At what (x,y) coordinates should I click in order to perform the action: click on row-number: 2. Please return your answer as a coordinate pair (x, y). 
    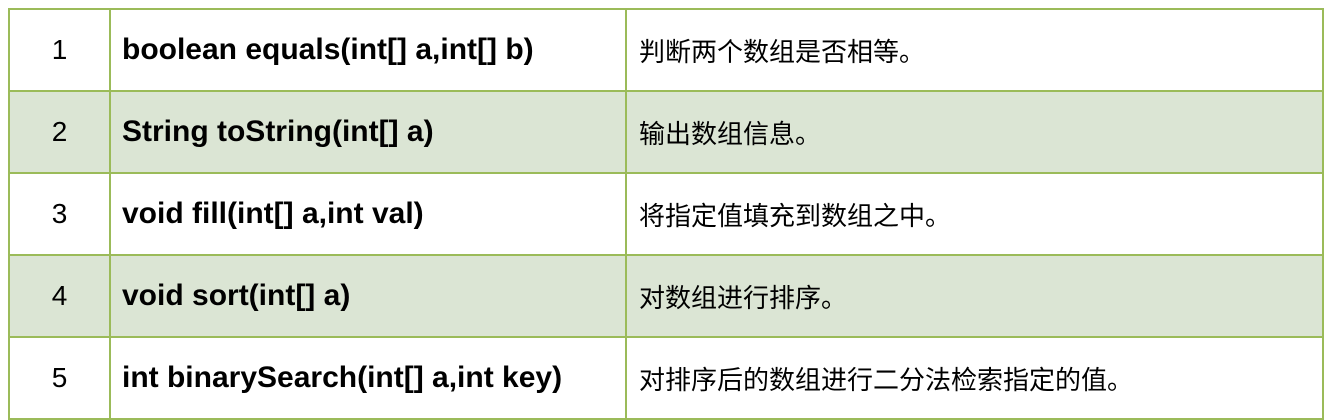
    Looking at the image, I should click on (59, 132).